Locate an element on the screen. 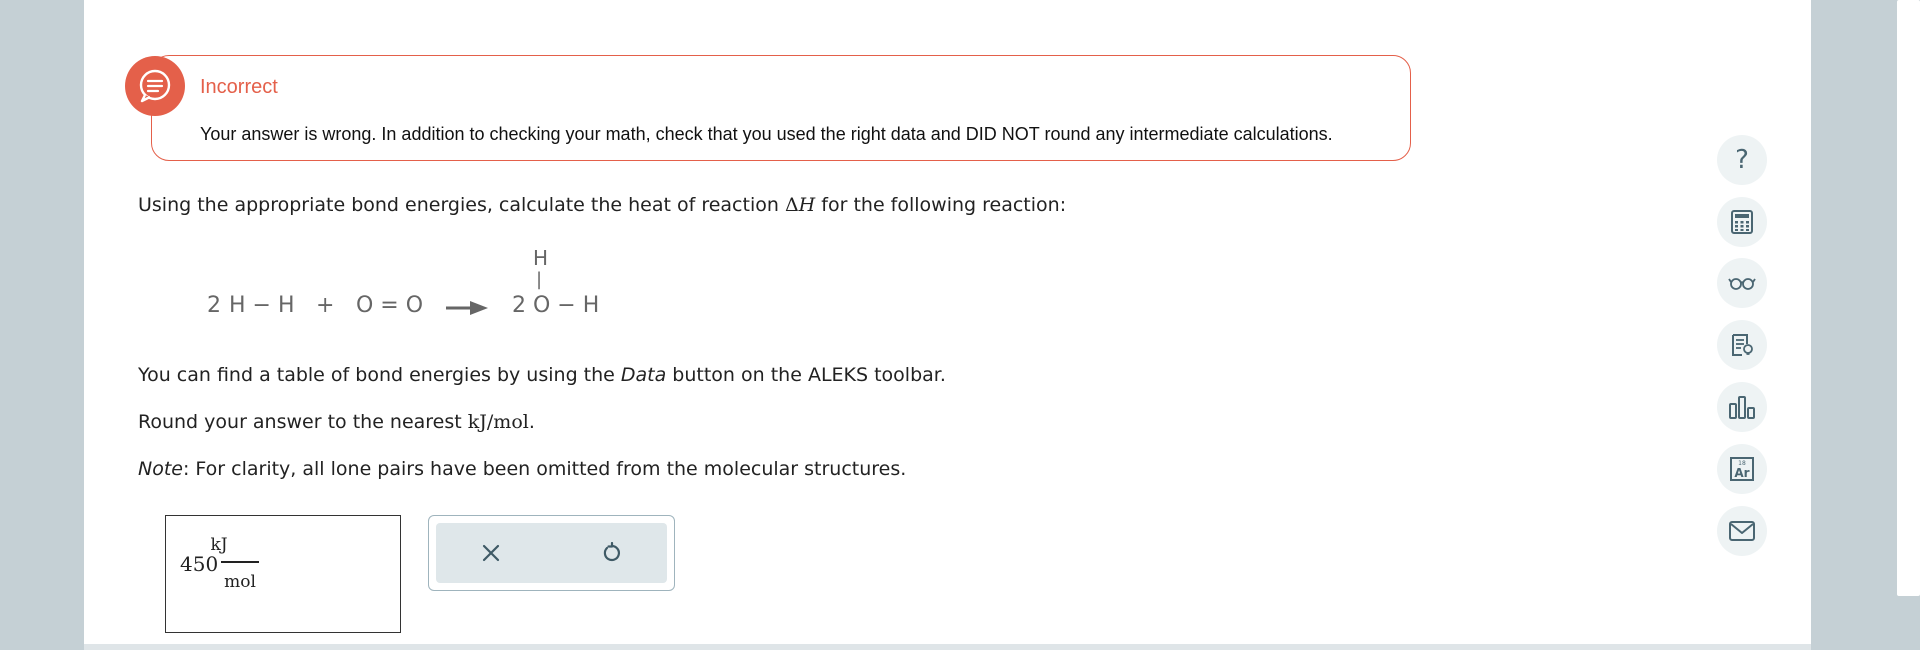  answer-unit-numerator: kJ is located at coordinates (219, 545).